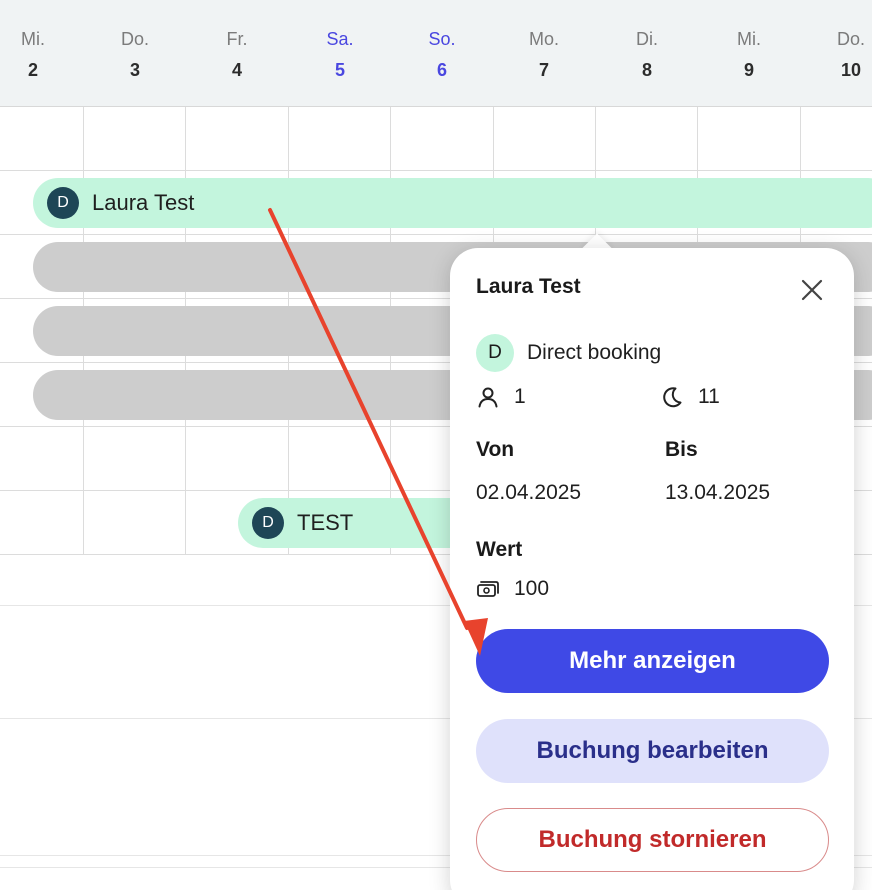 The width and height of the screenshot is (872, 890). Describe the element at coordinates (544, 57) in the screenshot. I see `day-column-header: Mo. 7` at that location.